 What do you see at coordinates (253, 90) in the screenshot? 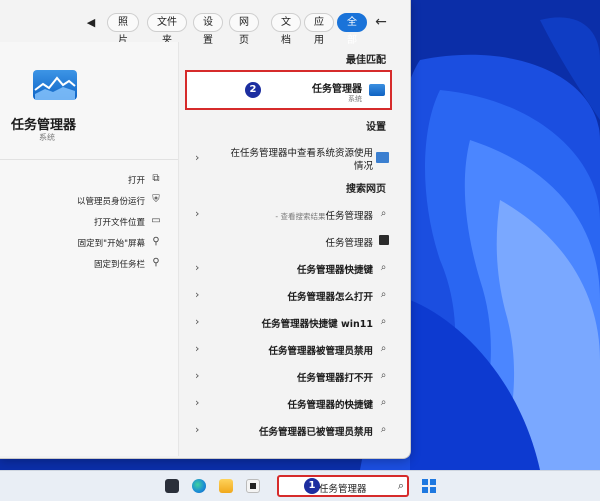
I see `step-badge: 2` at bounding box center [253, 90].